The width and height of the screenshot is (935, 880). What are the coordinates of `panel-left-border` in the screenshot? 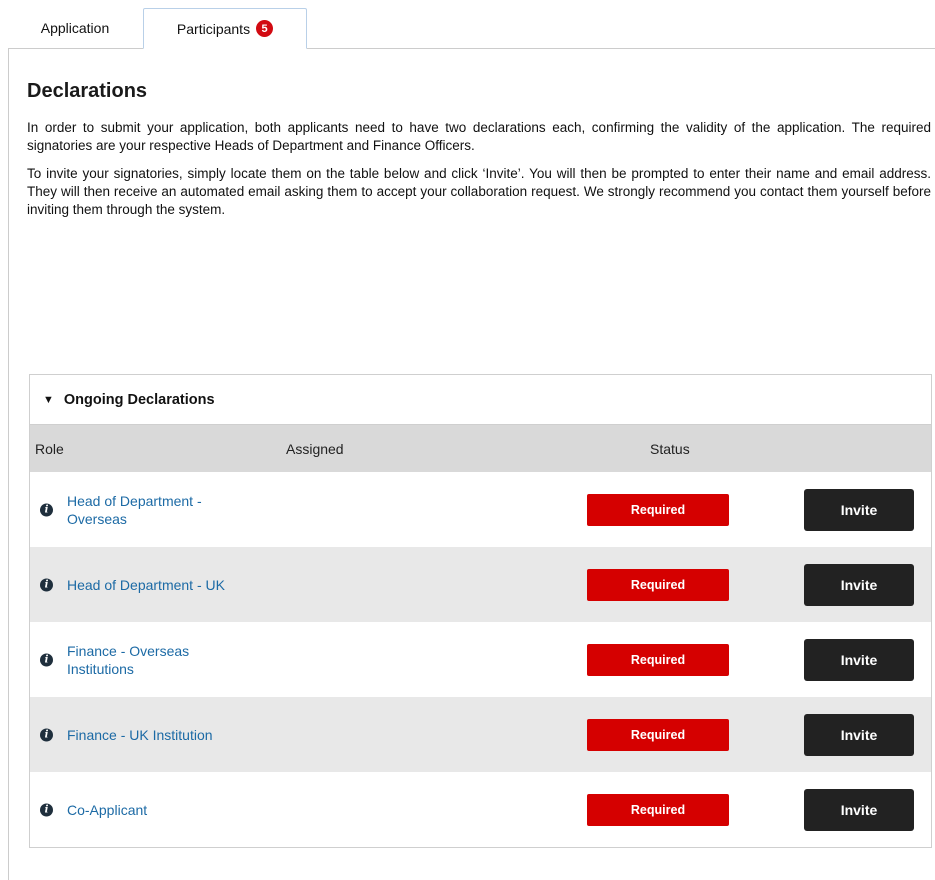 It's located at (8, 464).